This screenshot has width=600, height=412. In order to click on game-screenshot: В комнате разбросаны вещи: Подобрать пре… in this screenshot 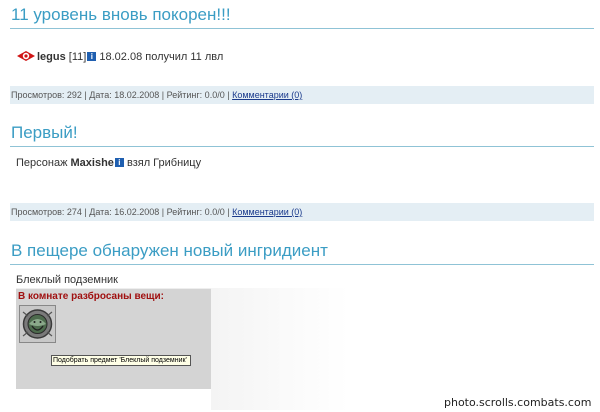, I will do `click(113, 338)`.